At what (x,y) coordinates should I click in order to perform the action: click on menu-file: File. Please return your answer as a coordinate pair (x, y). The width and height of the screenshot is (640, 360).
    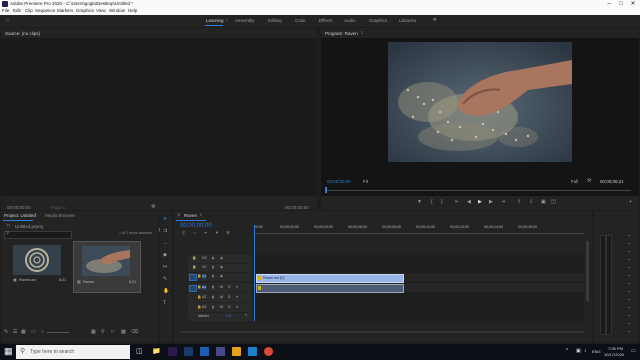
    Looking at the image, I should click on (5, 11).